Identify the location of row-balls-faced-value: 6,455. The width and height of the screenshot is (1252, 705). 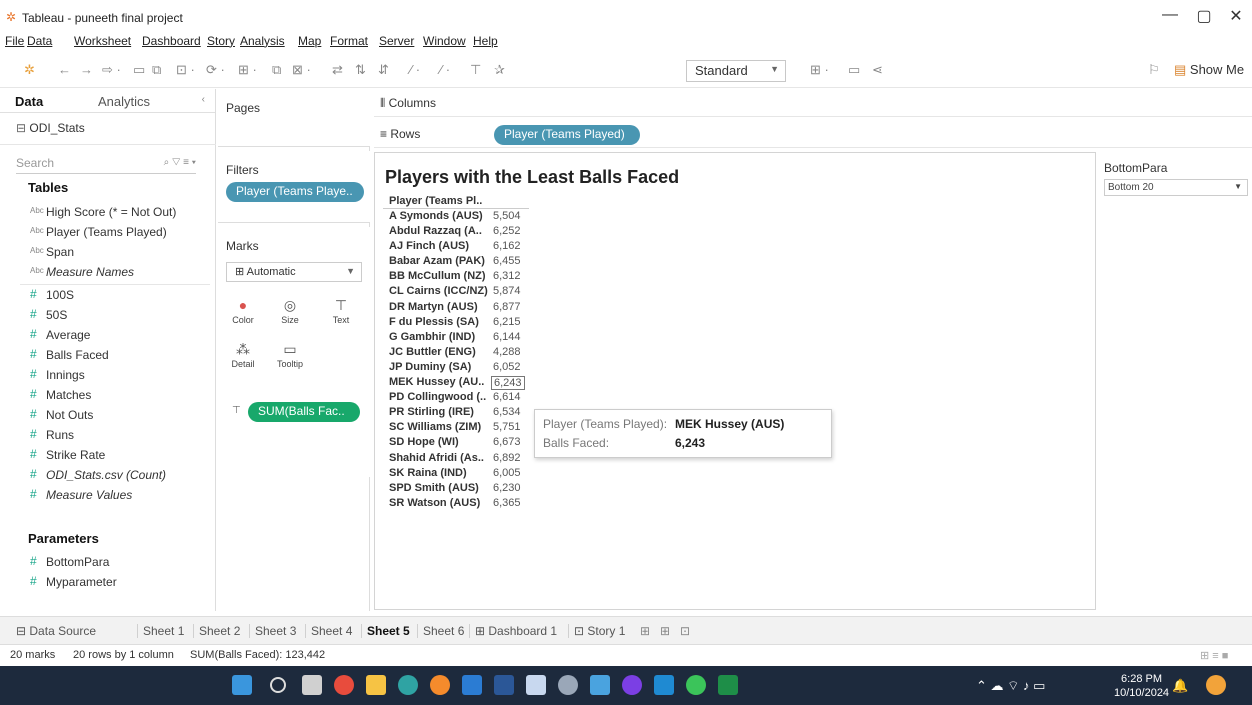
(507, 261).